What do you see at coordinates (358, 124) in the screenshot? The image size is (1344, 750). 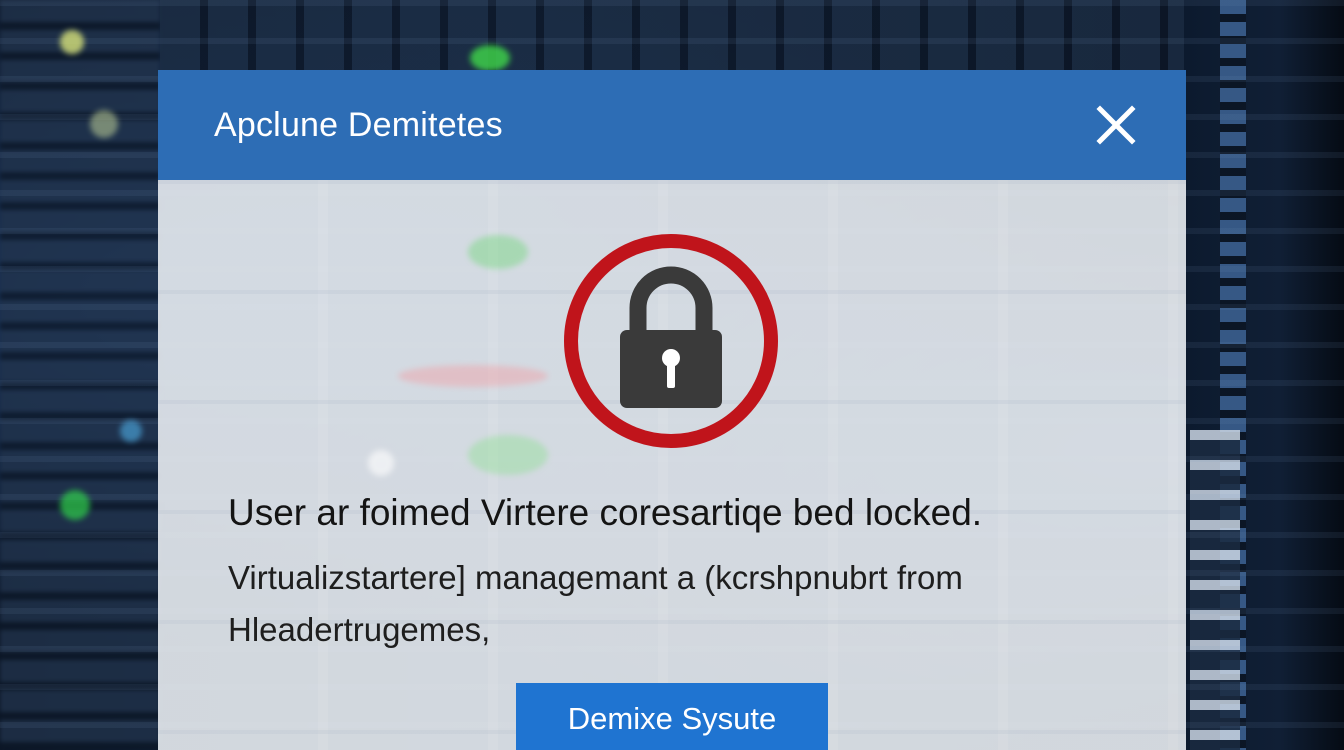 I see `dialog-title: Apclune Demitetes` at bounding box center [358, 124].